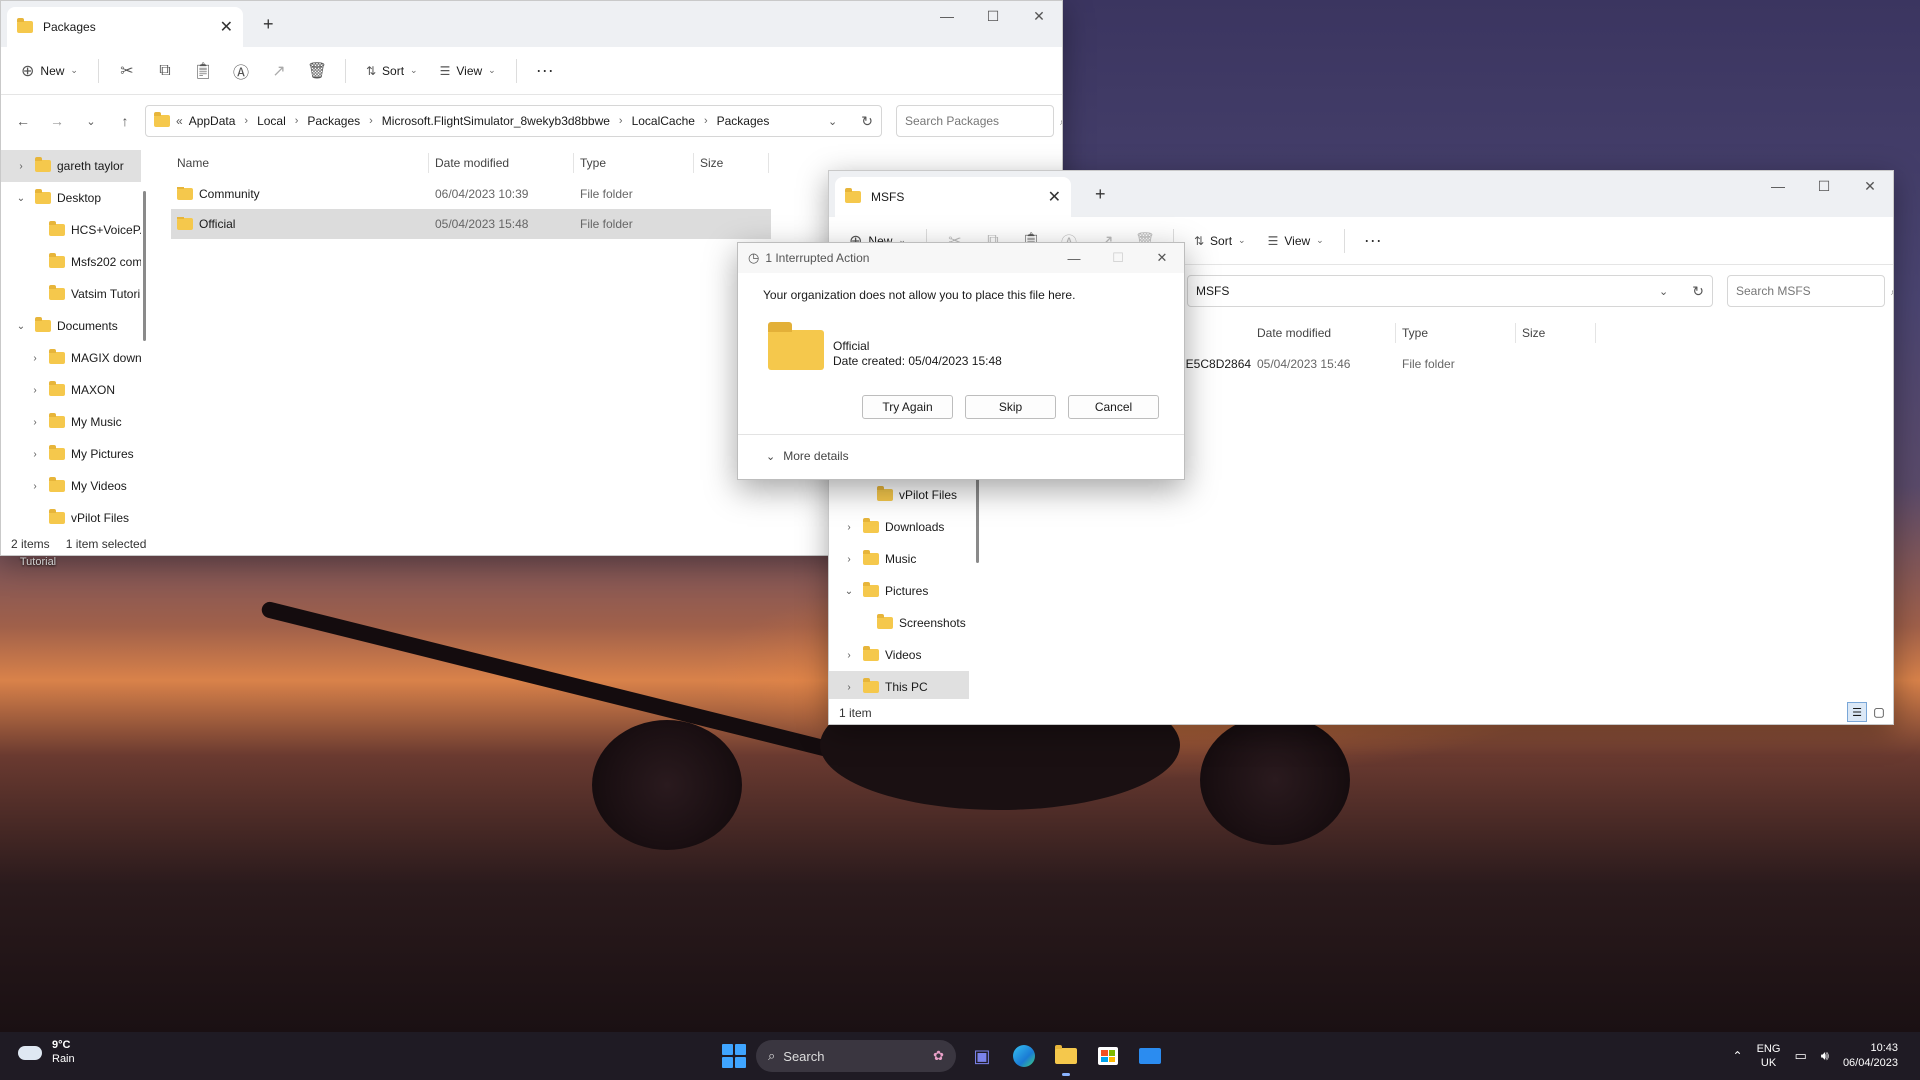 The image size is (1920, 1080). I want to click on file-explorer-icon, so click(1066, 1058).